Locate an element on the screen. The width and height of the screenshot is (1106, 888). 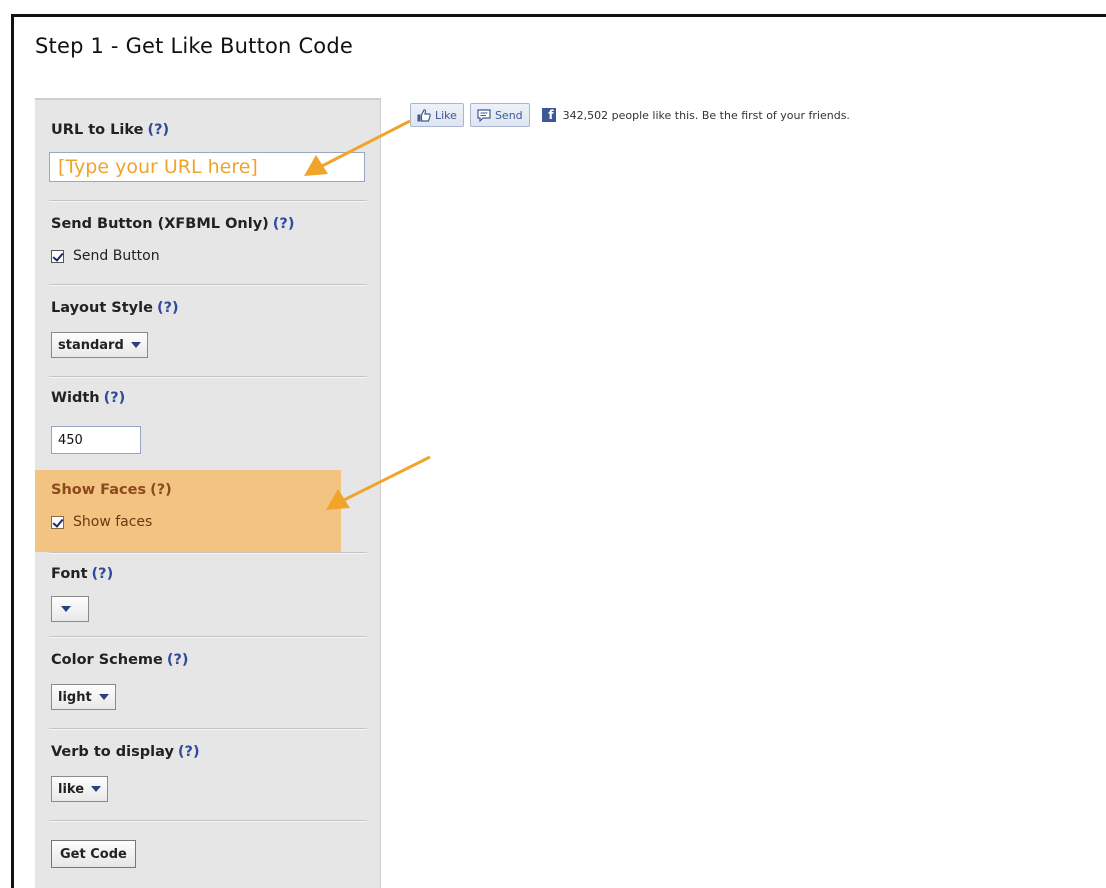
verb-select-value: like is located at coordinates (71, 789).